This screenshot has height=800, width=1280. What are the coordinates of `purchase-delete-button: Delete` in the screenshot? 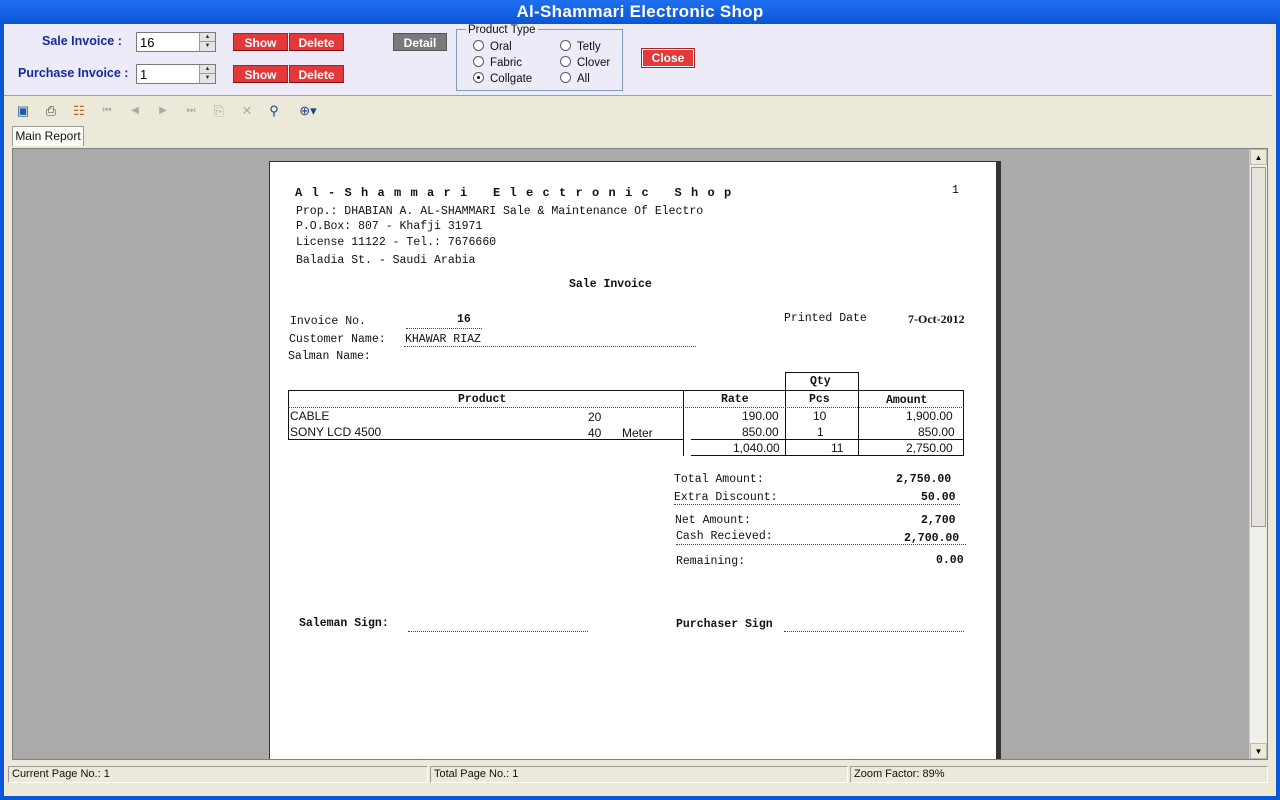 It's located at (316, 74).